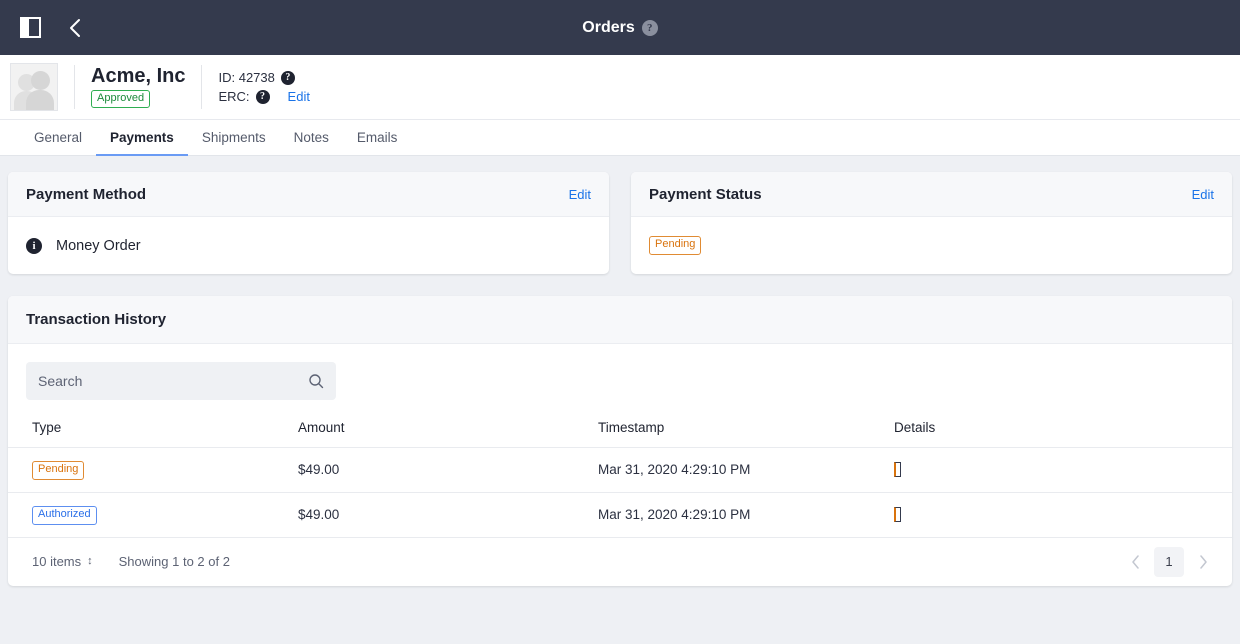 The width and height of the screenshot is (1240, 644). I want to click on tab-general: General, so click(58, 138).